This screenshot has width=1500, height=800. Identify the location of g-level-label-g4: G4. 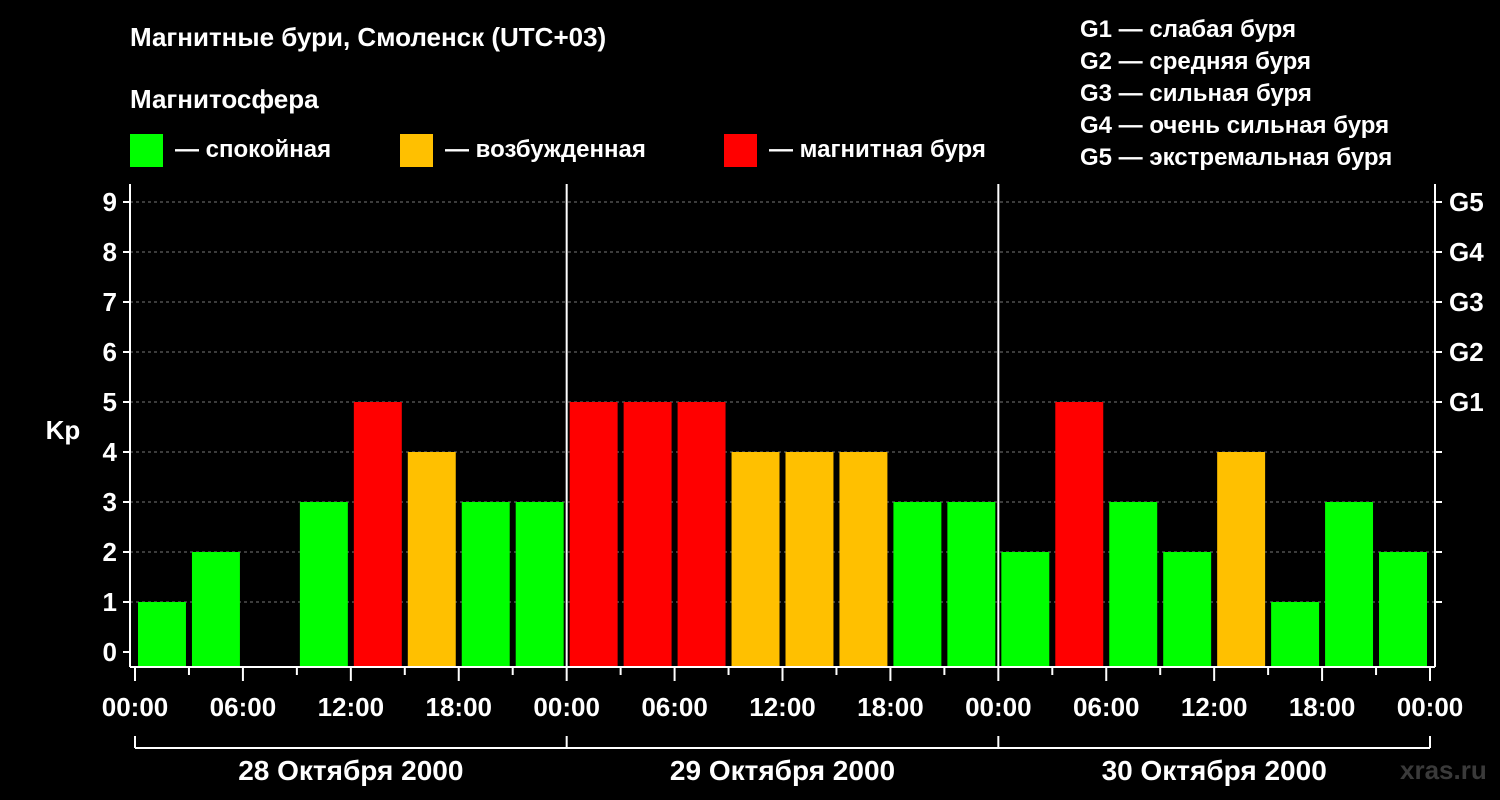
(1466, 252).